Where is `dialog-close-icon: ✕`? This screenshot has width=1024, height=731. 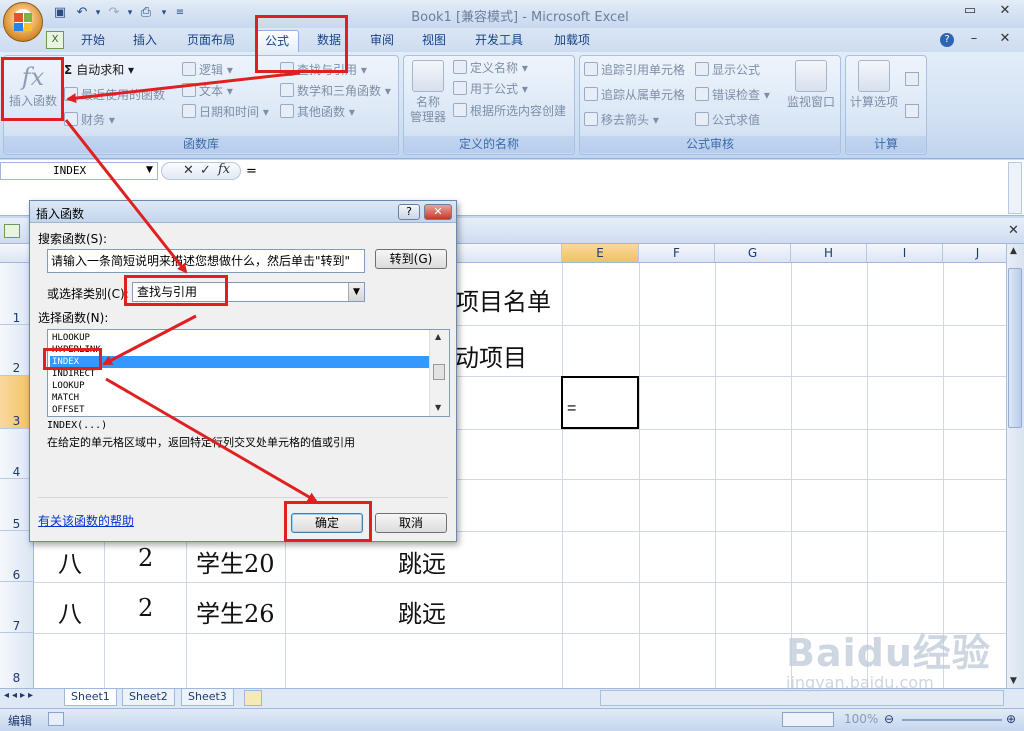 dialog-close-icon: ✕ is located at coordinates (438, 212).